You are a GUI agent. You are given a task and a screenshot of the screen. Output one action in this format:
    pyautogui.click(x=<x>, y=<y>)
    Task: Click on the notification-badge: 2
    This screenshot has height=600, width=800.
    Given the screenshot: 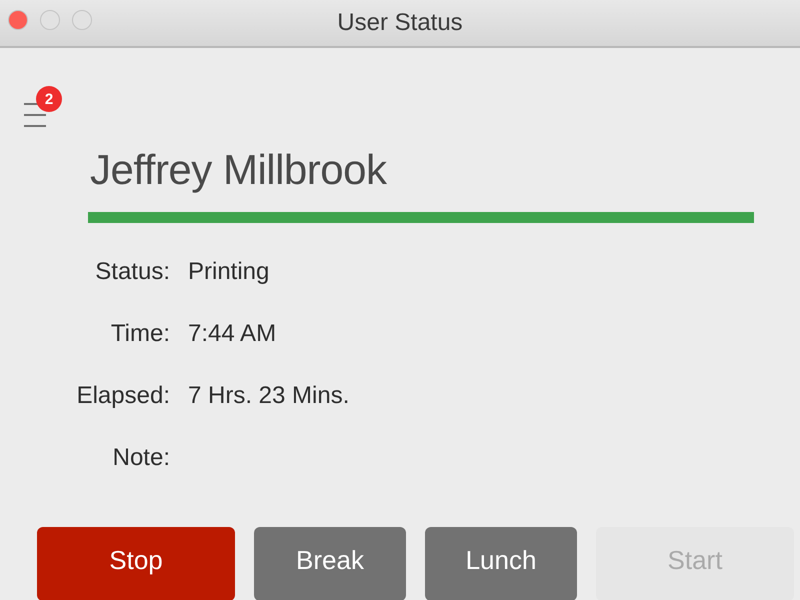 What is the action you would take?
    pyautogui.click(x=49, y=99)
    